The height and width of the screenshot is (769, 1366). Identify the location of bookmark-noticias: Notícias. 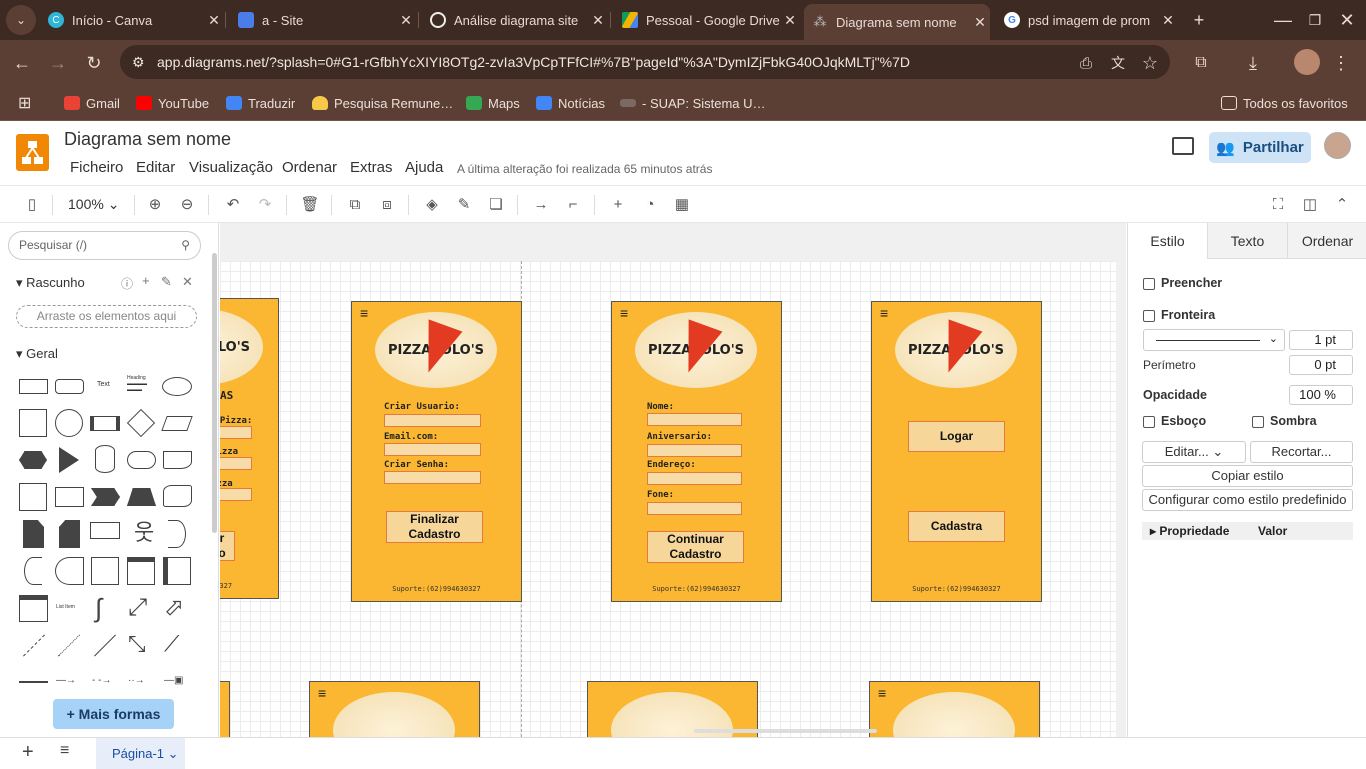
(570, 103).